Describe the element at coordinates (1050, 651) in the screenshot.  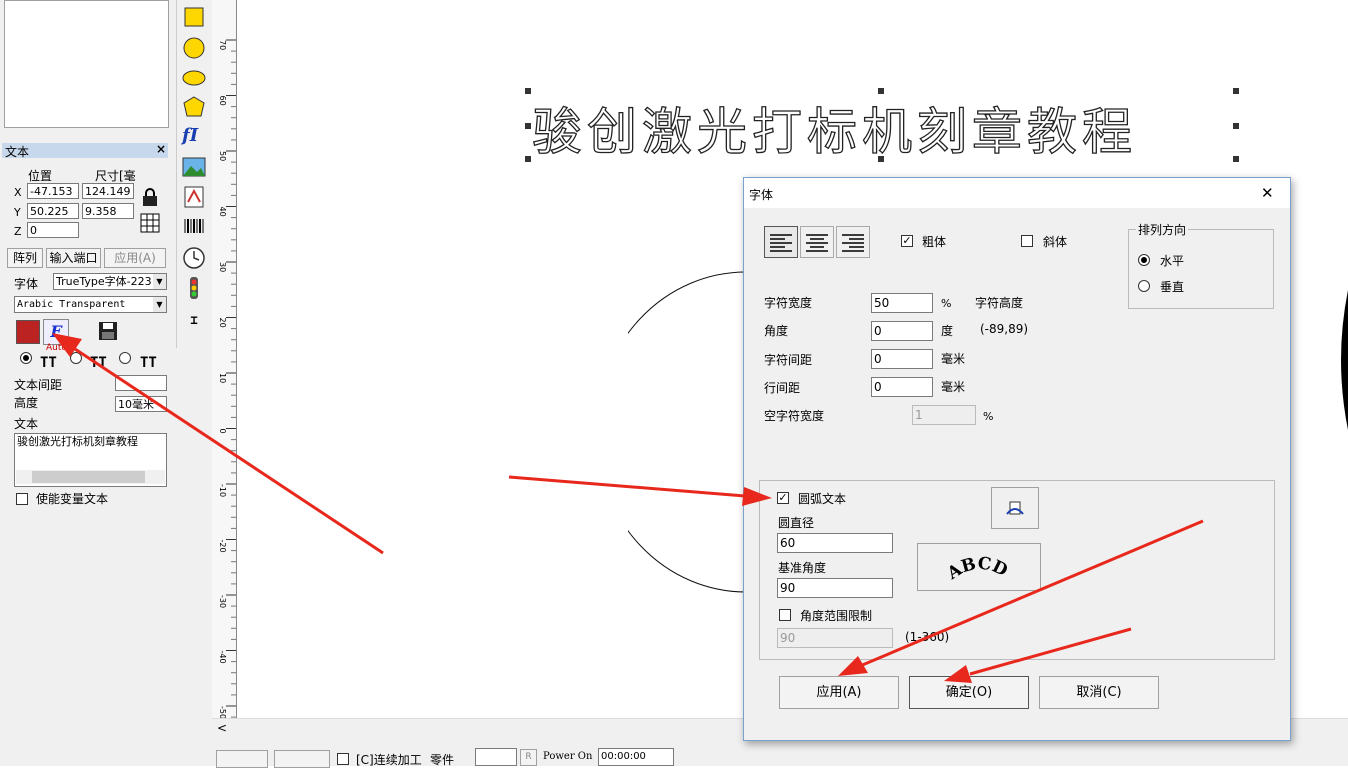
I see `arrow-to-ok` at that location.